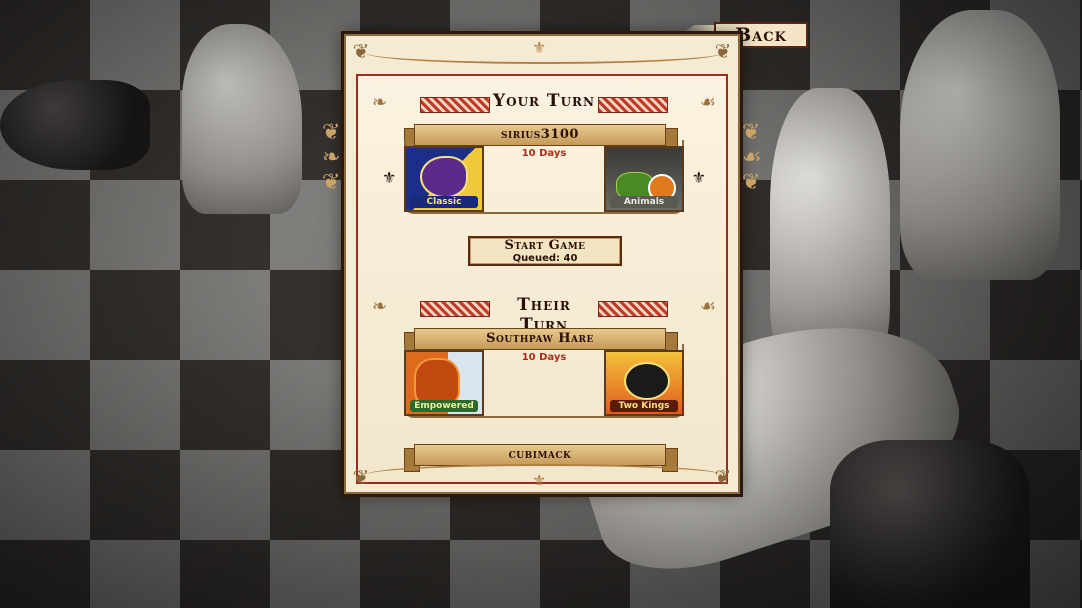 The width and height of the screenshot is (1082, 608). What do you see at coordinates (444, 202) in the screenshot?
I see `crest-label: Classic` at bounding box center [444, 202].